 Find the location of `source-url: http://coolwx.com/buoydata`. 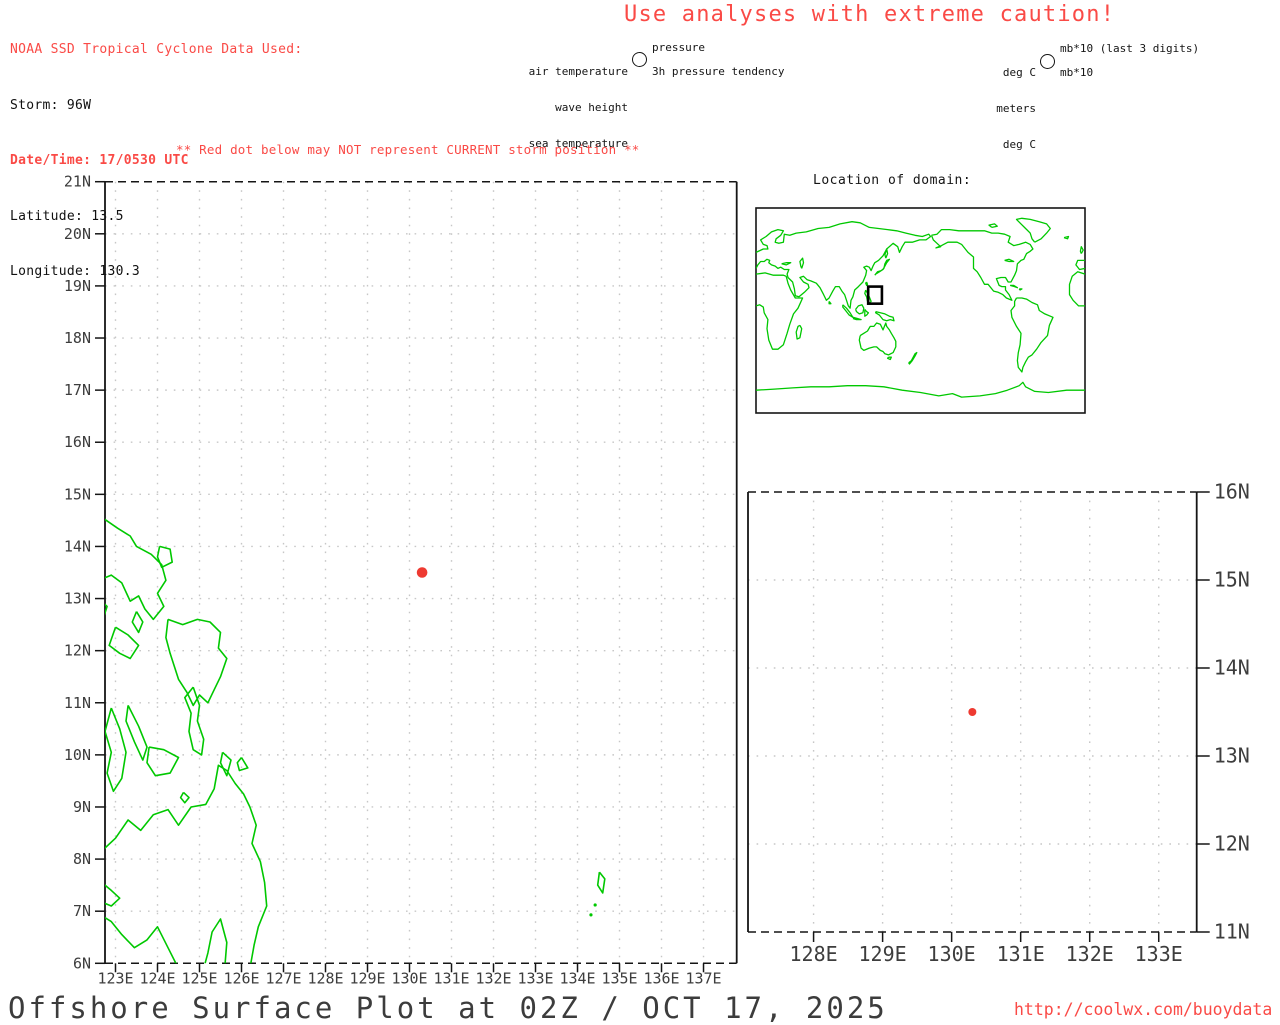

source-url: http://coolwx.com/buoydata is located at coordinates (1143, 1009).